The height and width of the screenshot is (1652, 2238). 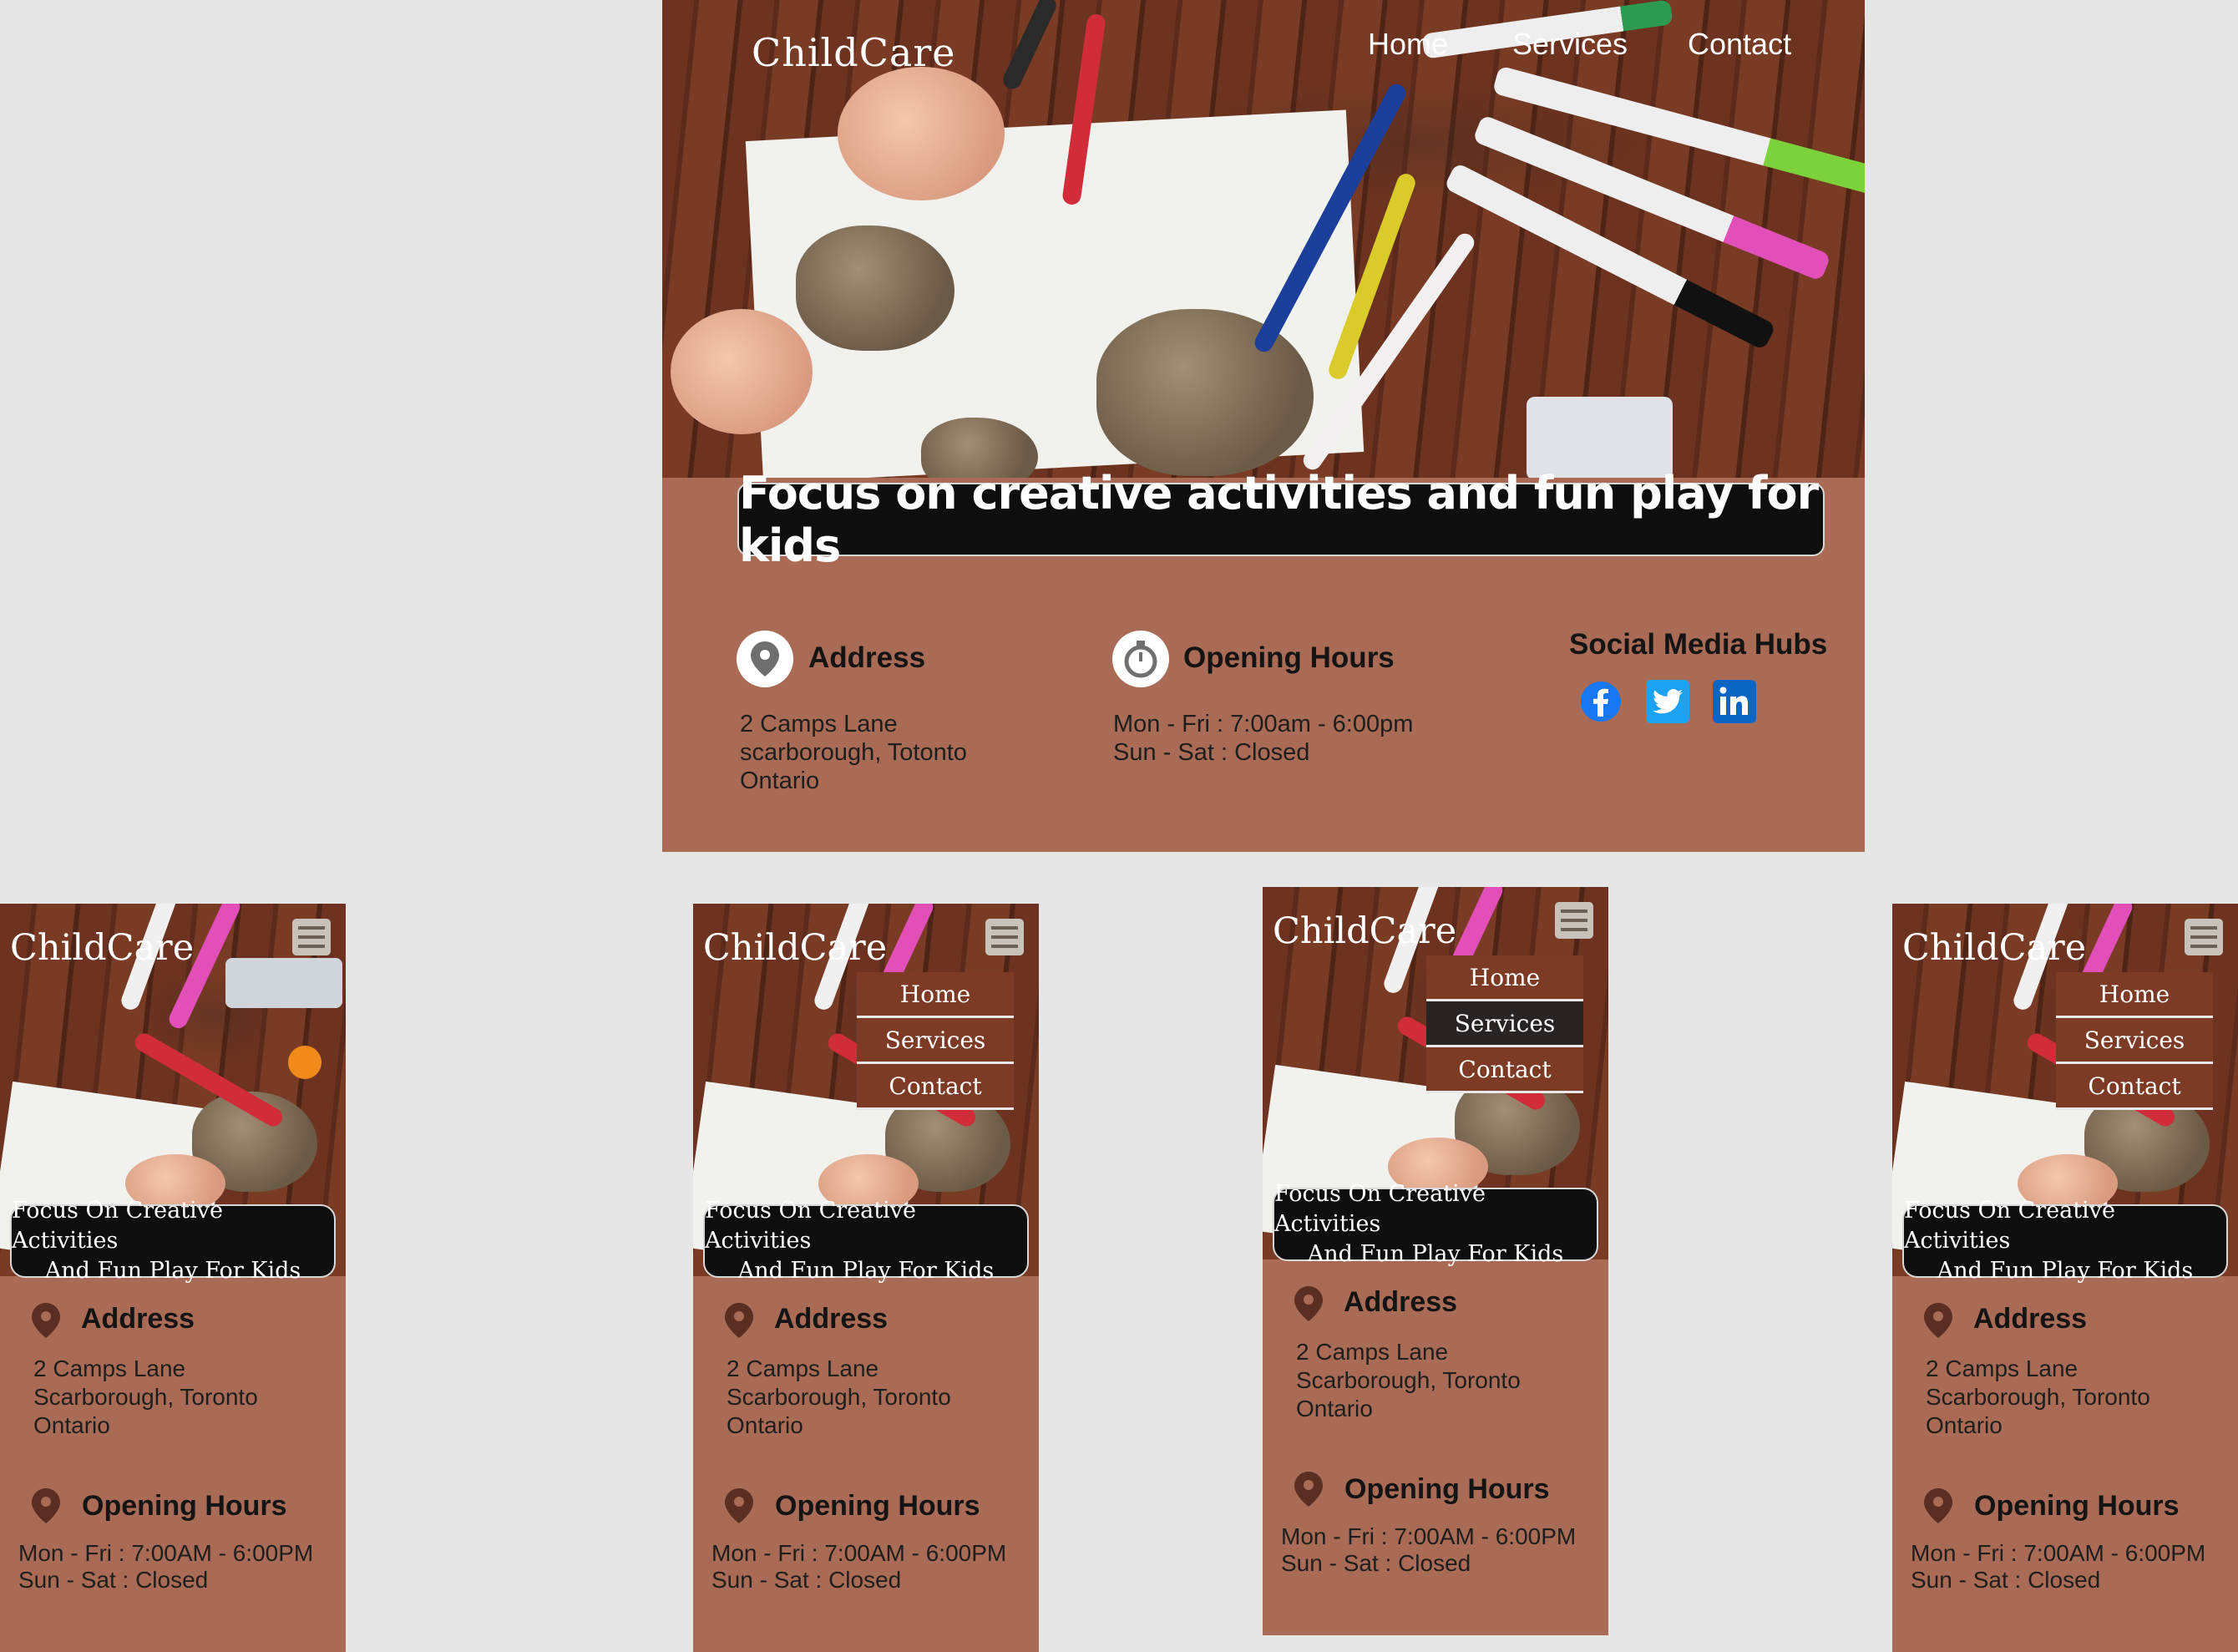 I want to click on address-line: scarborough, Totonto, so click(x=853, y=752).